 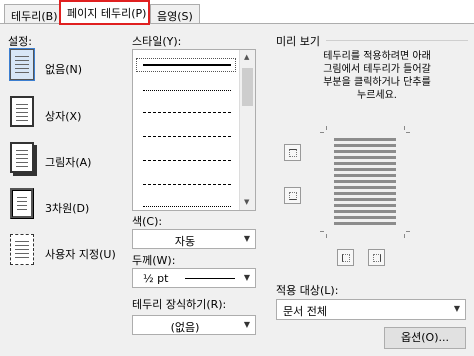 I want to click on tab-page-border: 페이지 테두리(P), so click(x=105, y=13).